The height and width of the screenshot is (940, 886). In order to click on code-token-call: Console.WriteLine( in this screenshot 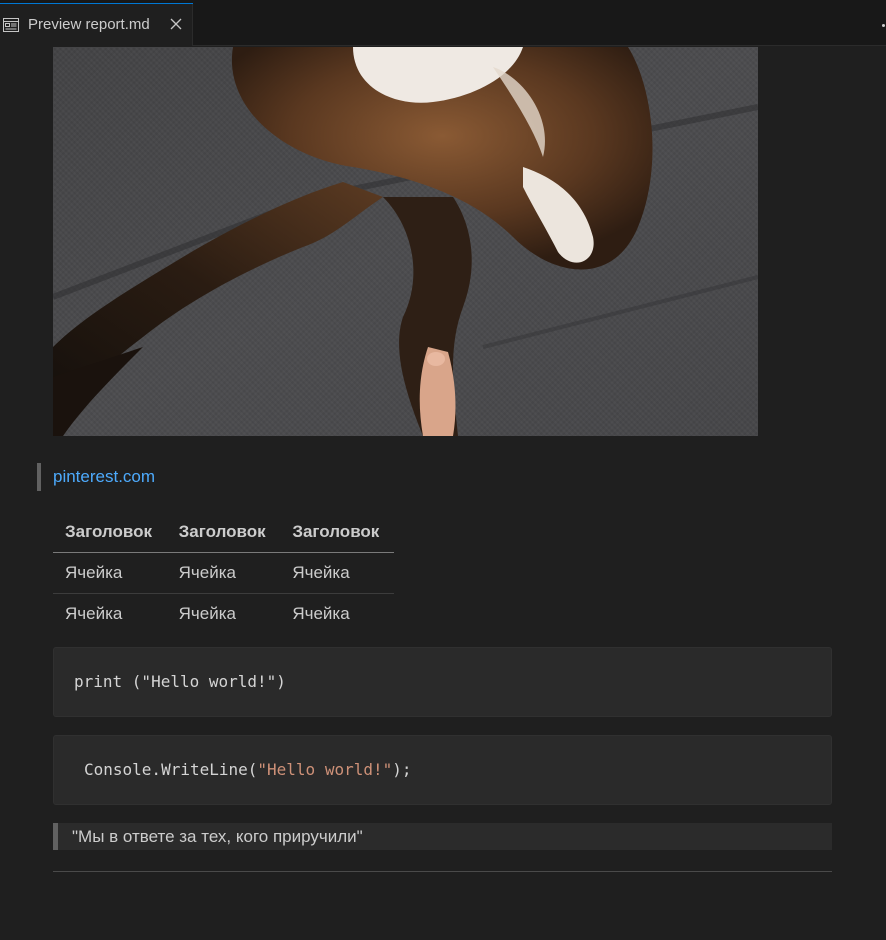, I will do `click(171, 769)`.